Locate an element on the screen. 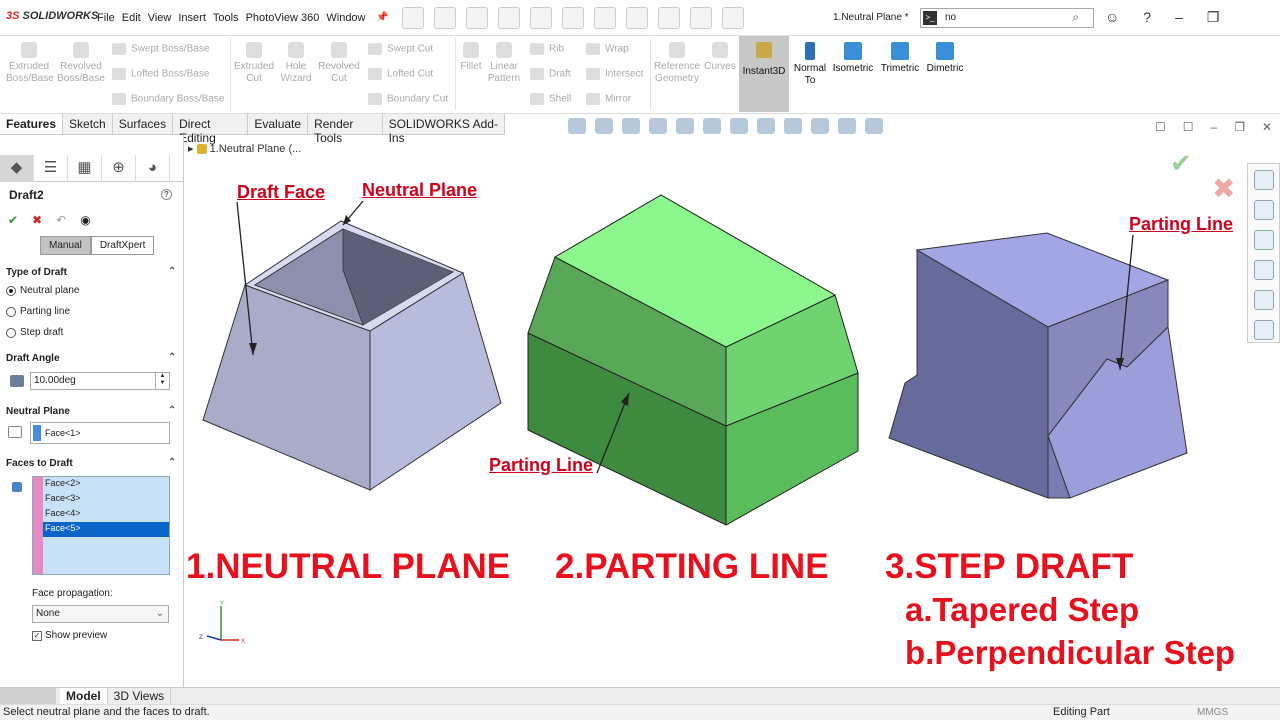  angle-spinner: ▲ ▼ is located at coordinates (162, 381).